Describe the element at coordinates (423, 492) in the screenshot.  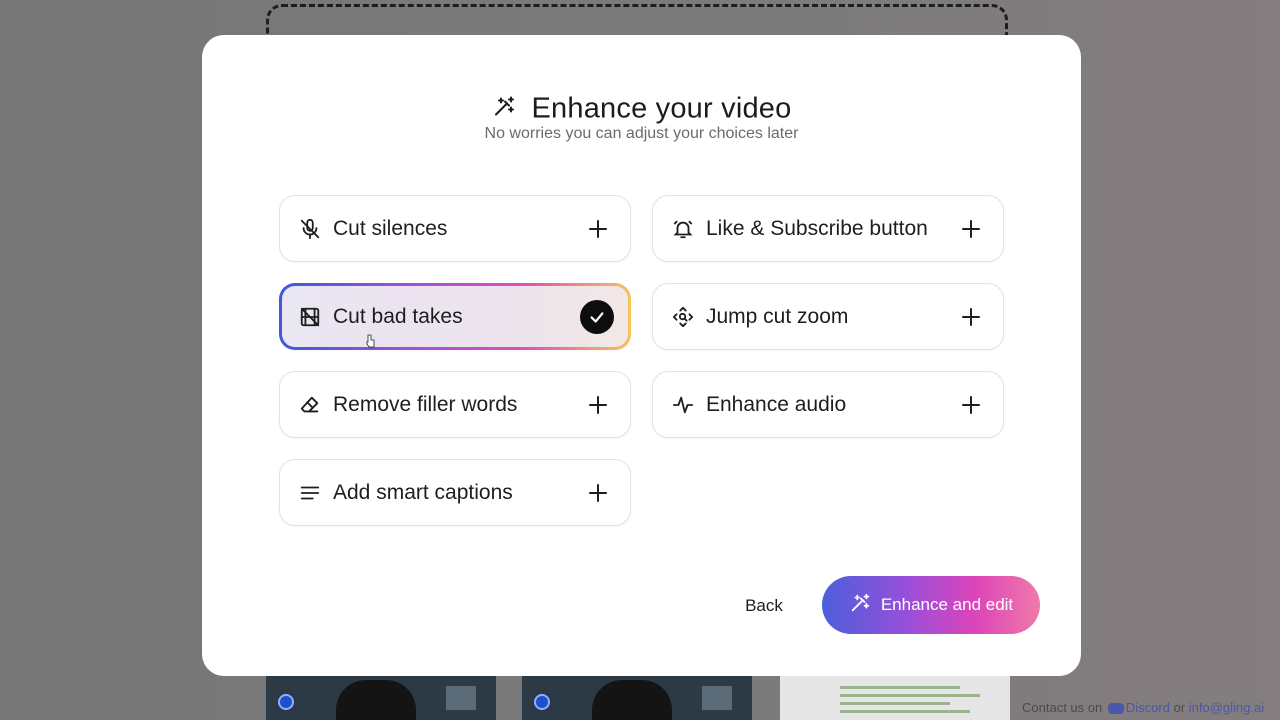
I see `option-label: Add smart captions` at that location.